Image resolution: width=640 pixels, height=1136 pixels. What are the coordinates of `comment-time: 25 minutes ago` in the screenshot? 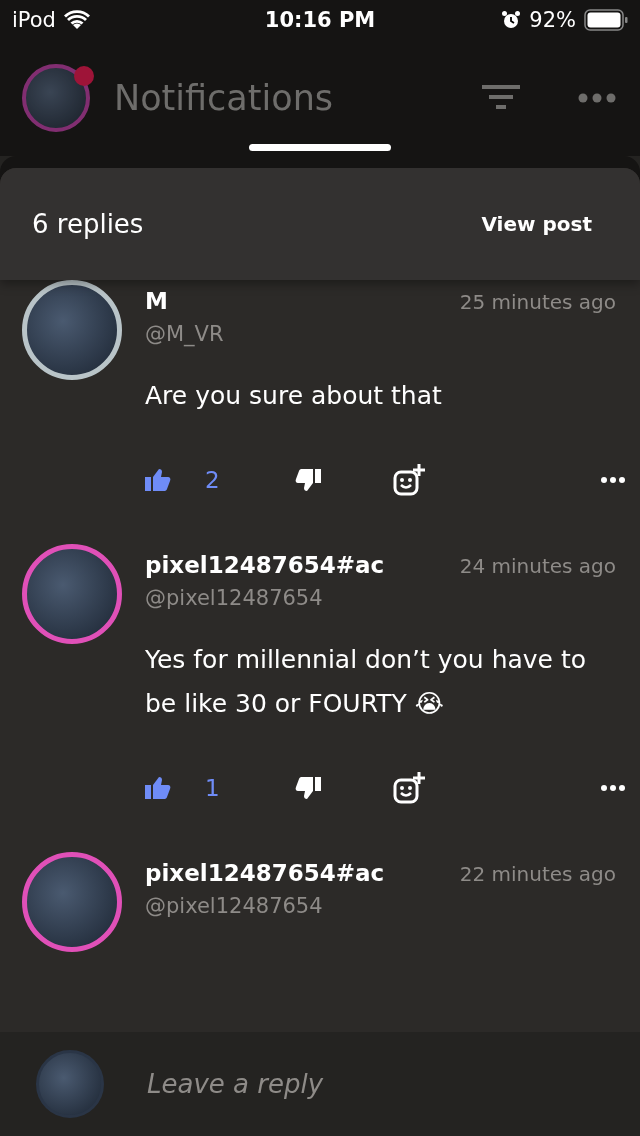 It's located at (537, 302).